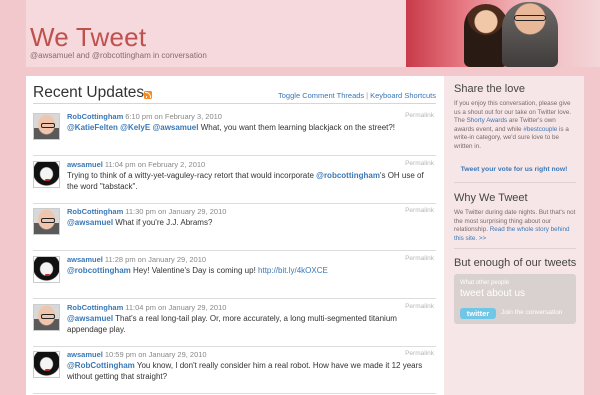 The width and height of the screenshot is (600, 395). I want to click on about-small-text: What other people, so click(485, 283).